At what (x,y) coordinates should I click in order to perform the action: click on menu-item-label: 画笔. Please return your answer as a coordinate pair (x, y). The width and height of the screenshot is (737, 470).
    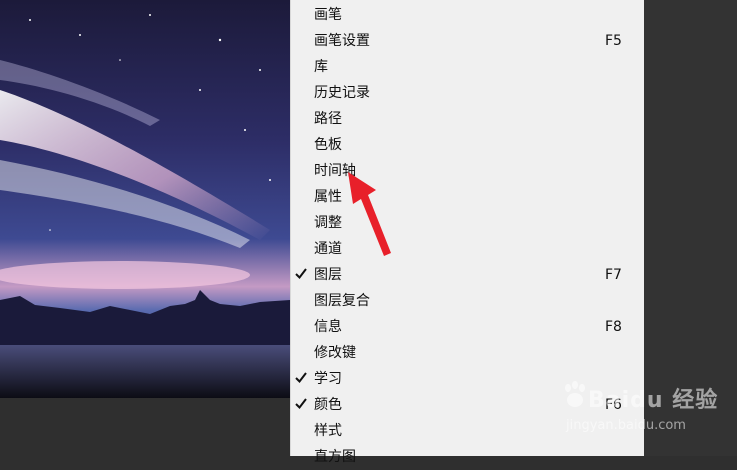
    Looking at the image, I should click on (328, 15).